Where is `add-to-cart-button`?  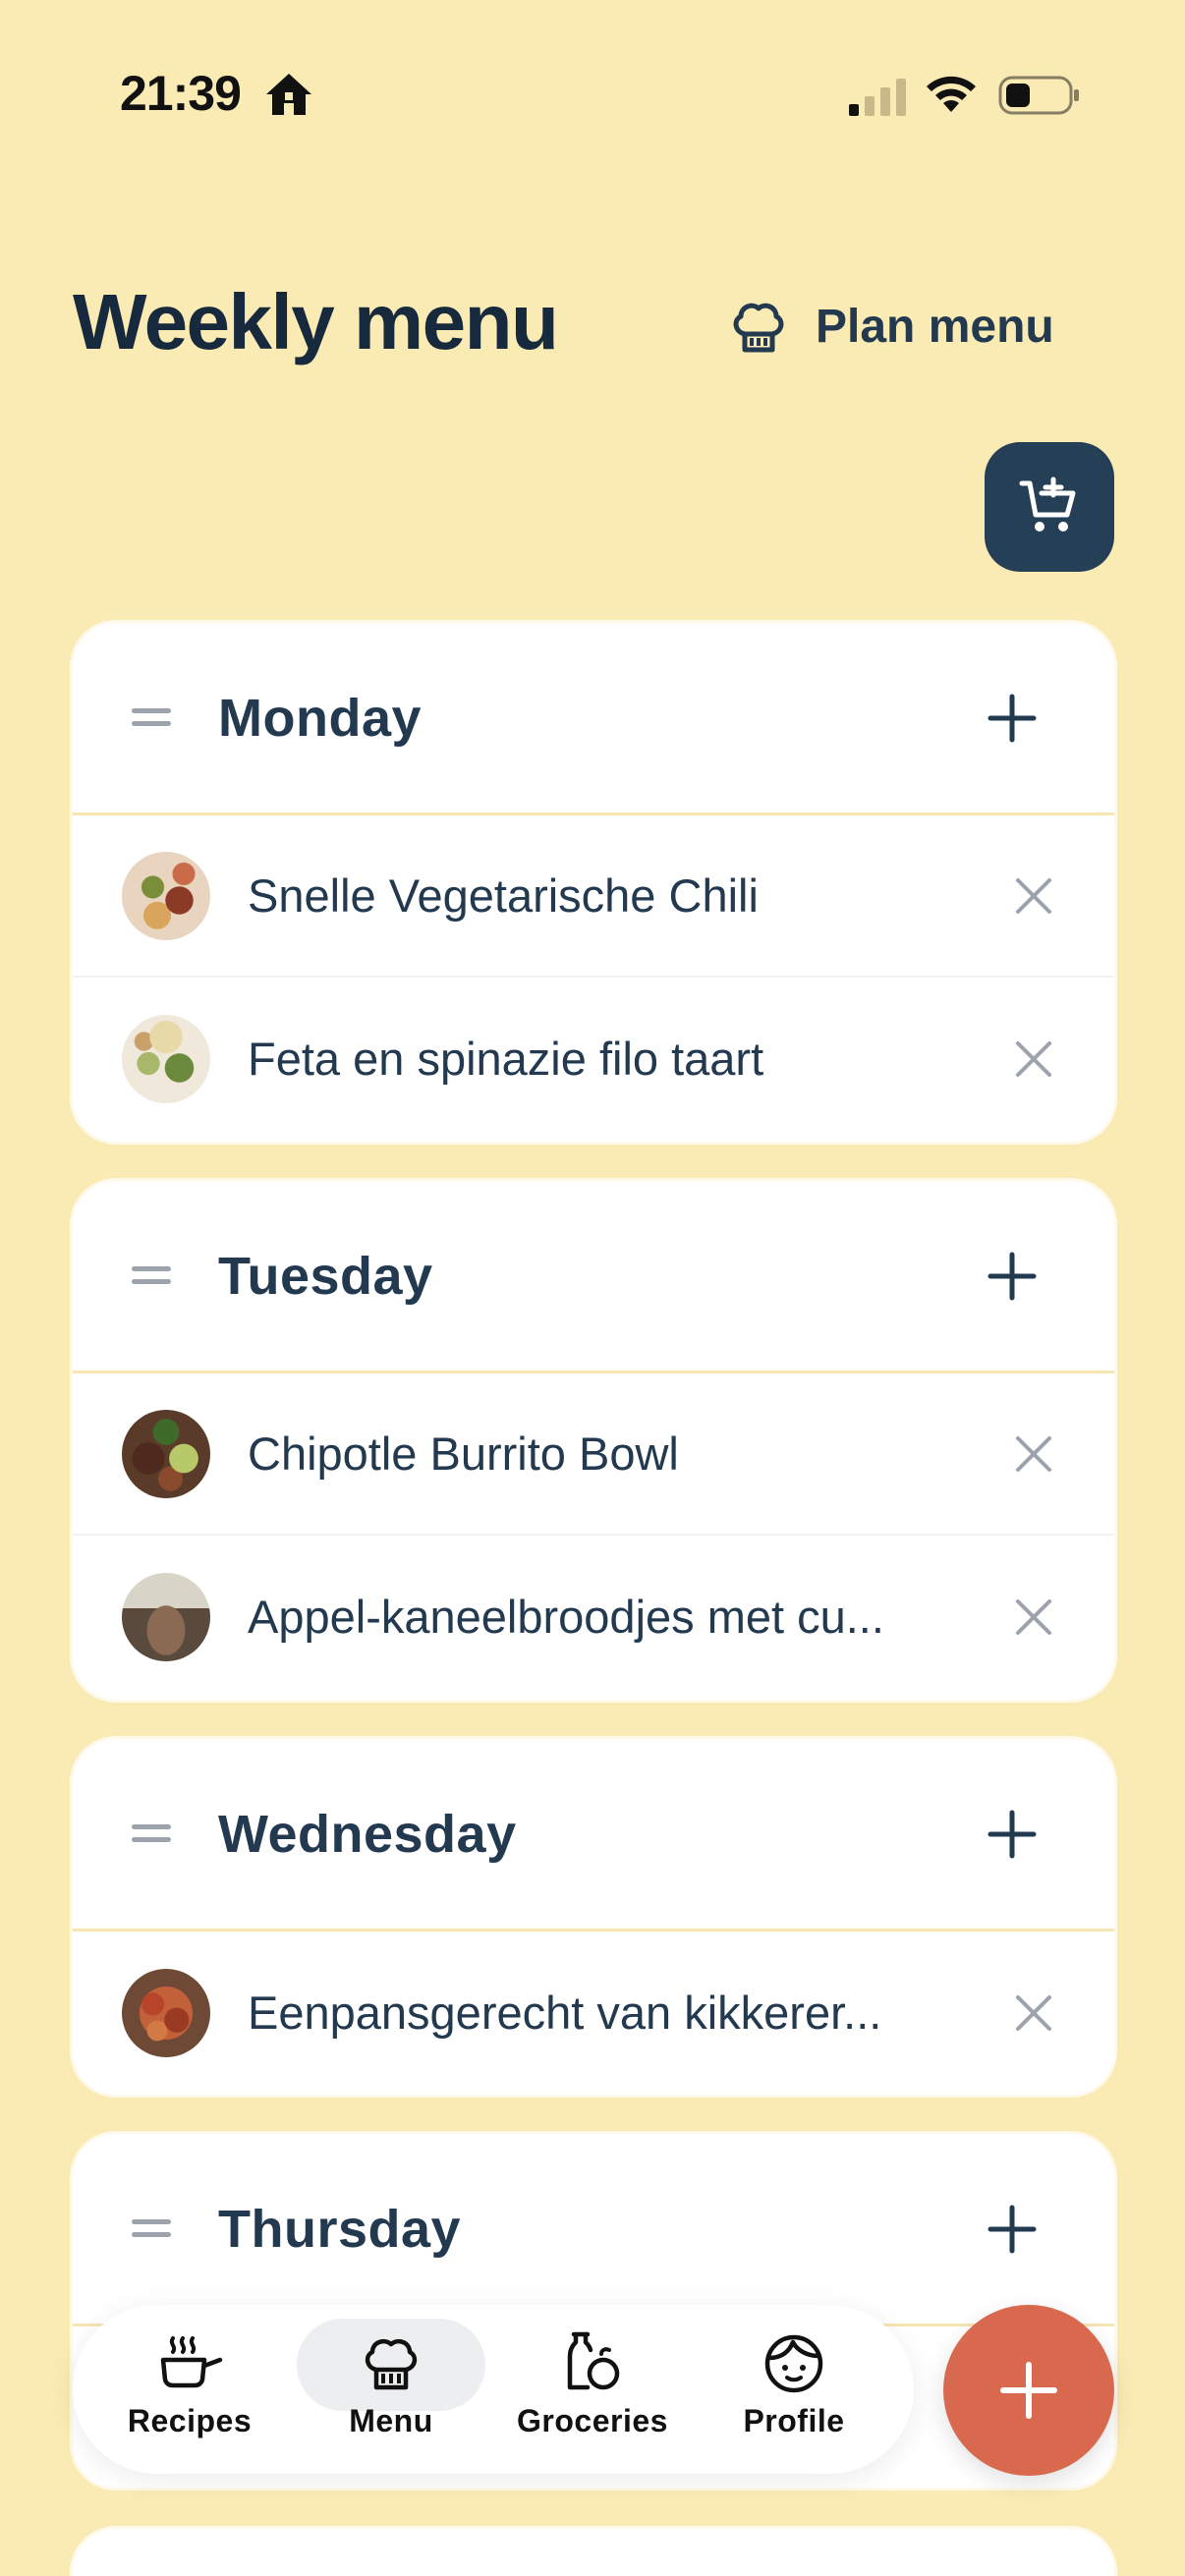 add-to-cart-button is located at coordinates (1049, 507).